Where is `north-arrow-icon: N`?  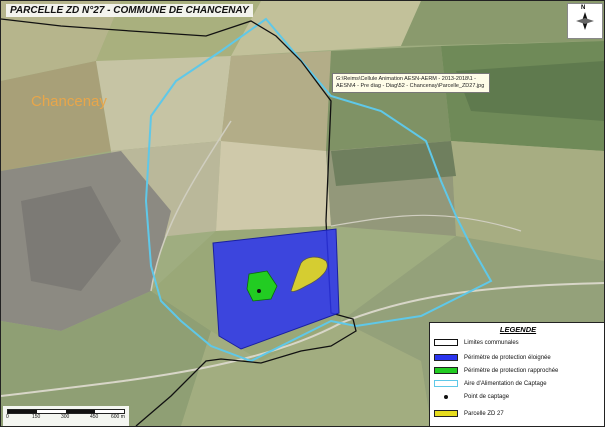 north-arrow-icon: N is located at coordinates (585, 21).